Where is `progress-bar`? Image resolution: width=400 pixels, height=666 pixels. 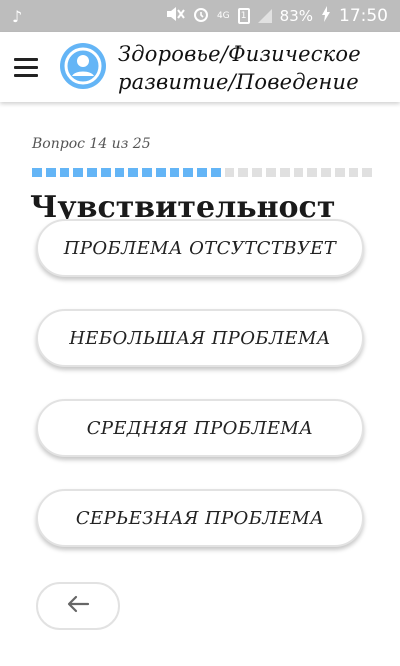
progress-bar is located at coordinates (202, 173).